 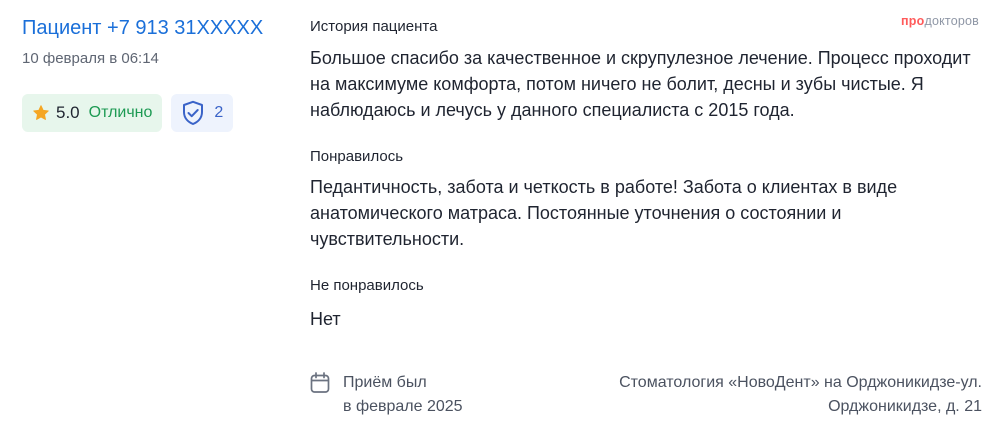 I want to click on disliked-text: Нет, so click(x=325, y=319).